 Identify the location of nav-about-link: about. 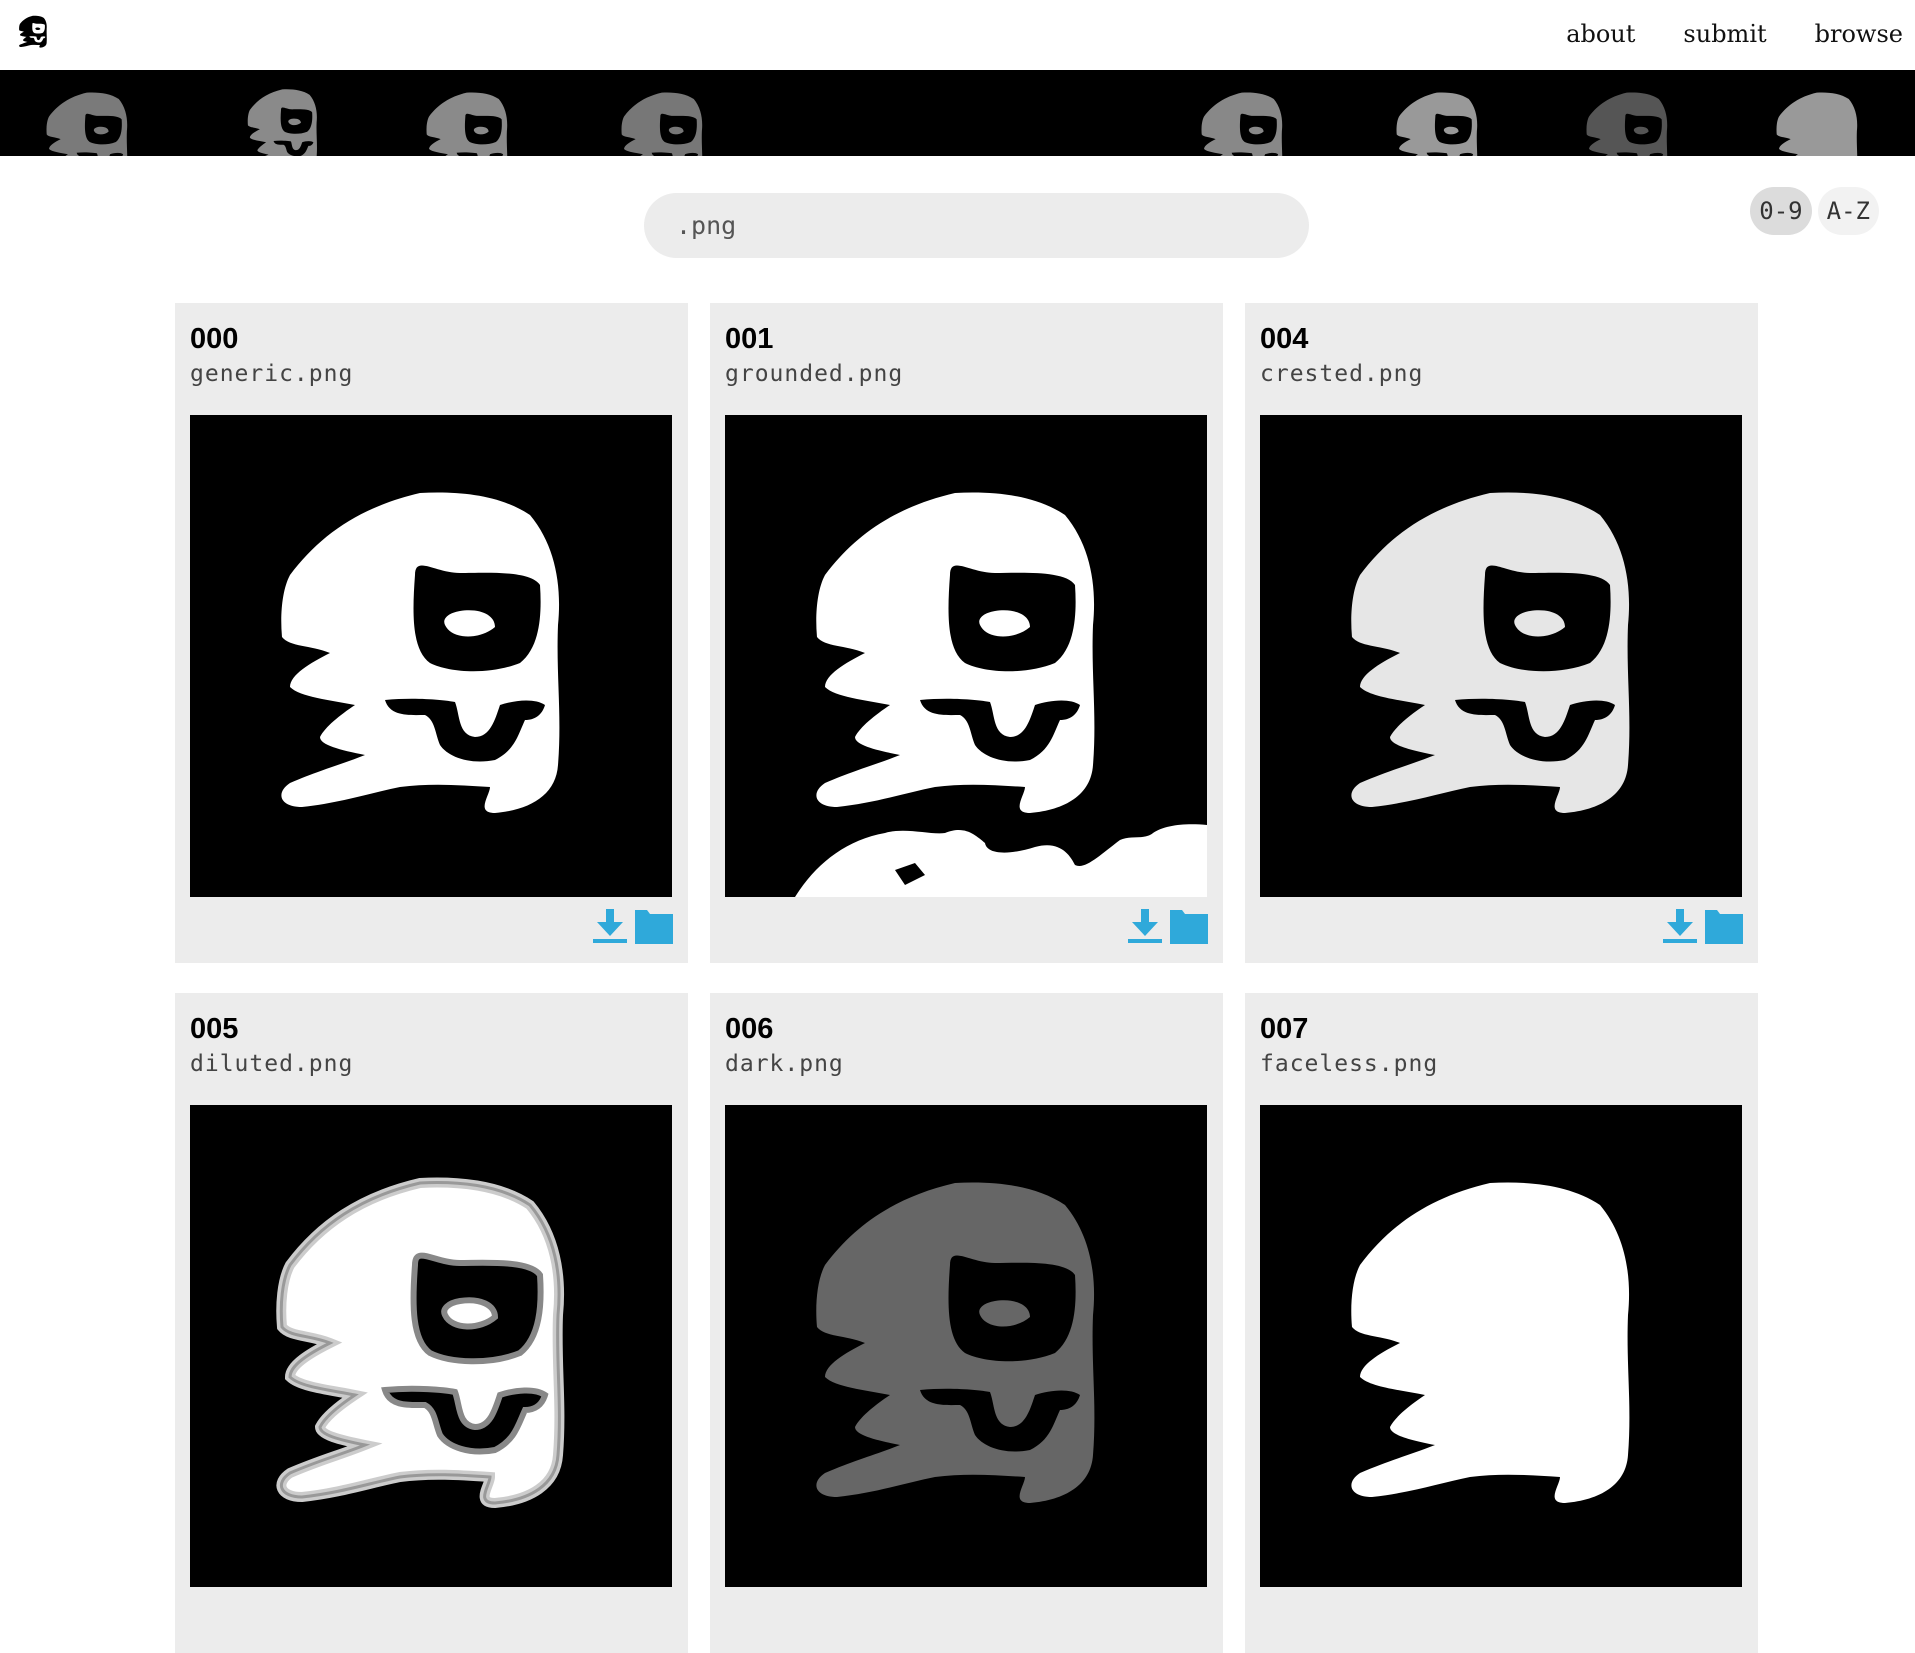
(1600, 34).